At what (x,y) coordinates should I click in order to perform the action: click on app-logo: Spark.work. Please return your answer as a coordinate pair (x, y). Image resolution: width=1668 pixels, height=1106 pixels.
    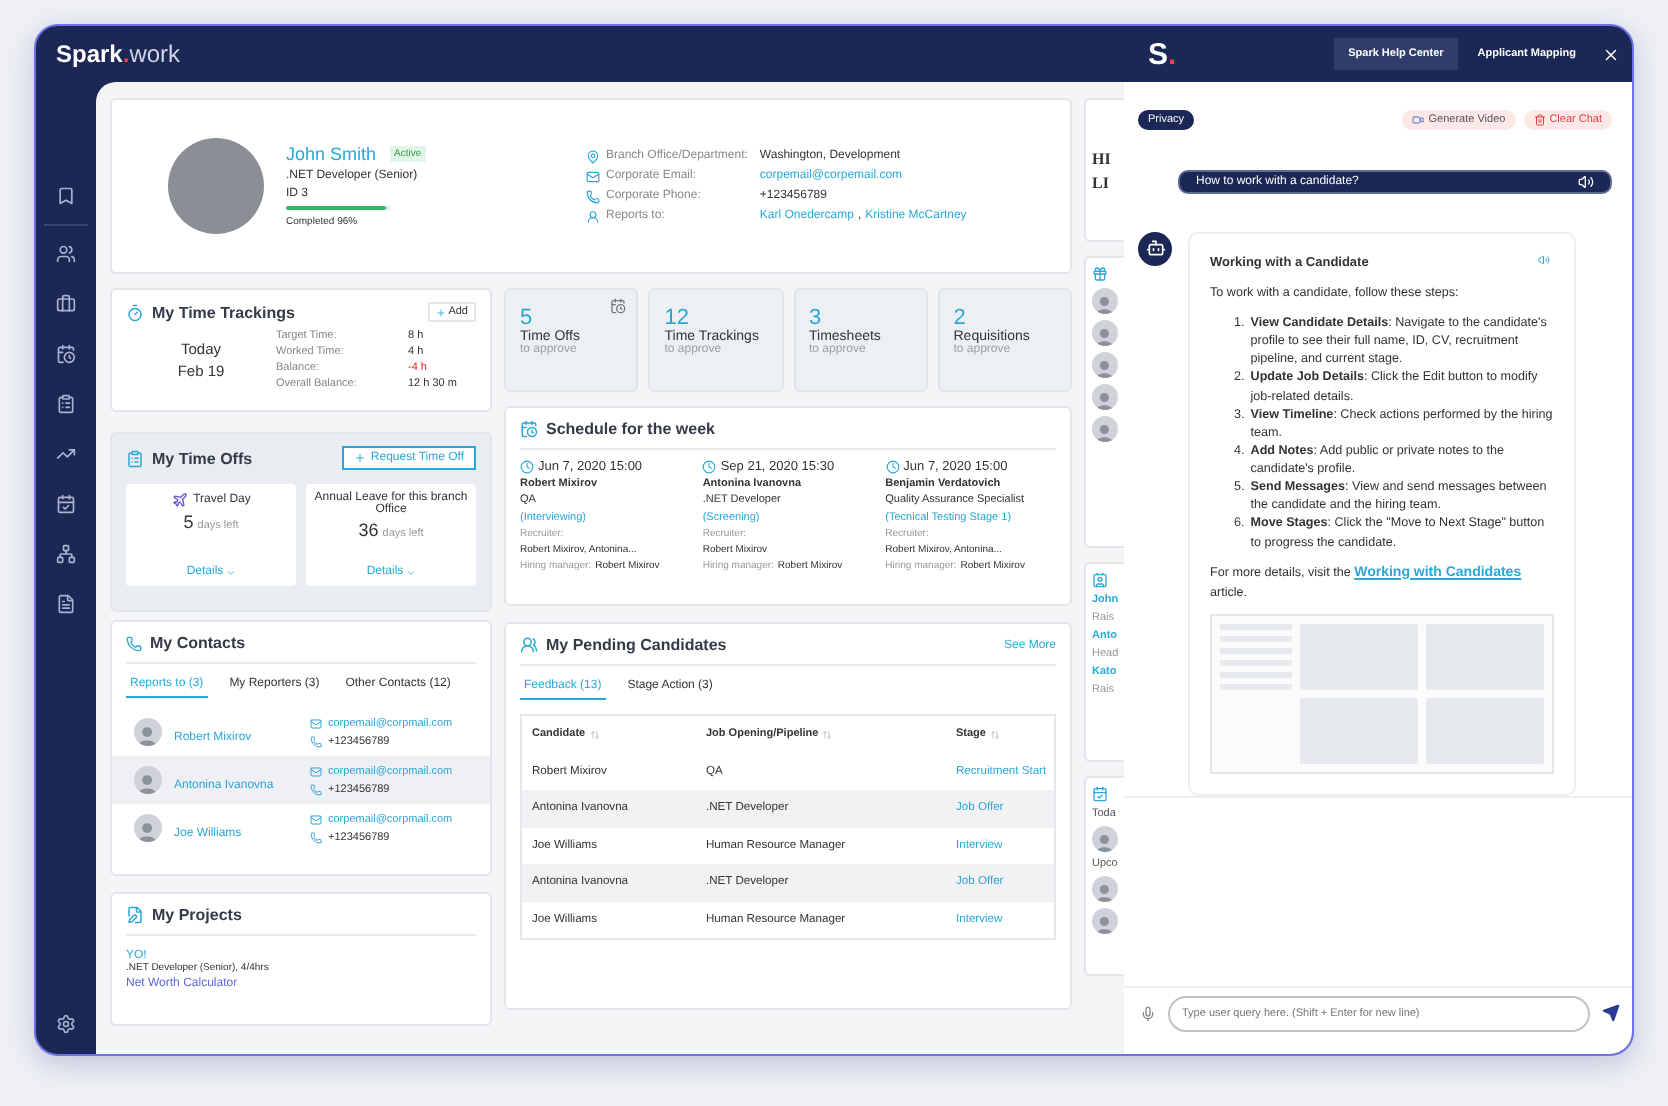
    Looking at the image, I should click on (118, 54).